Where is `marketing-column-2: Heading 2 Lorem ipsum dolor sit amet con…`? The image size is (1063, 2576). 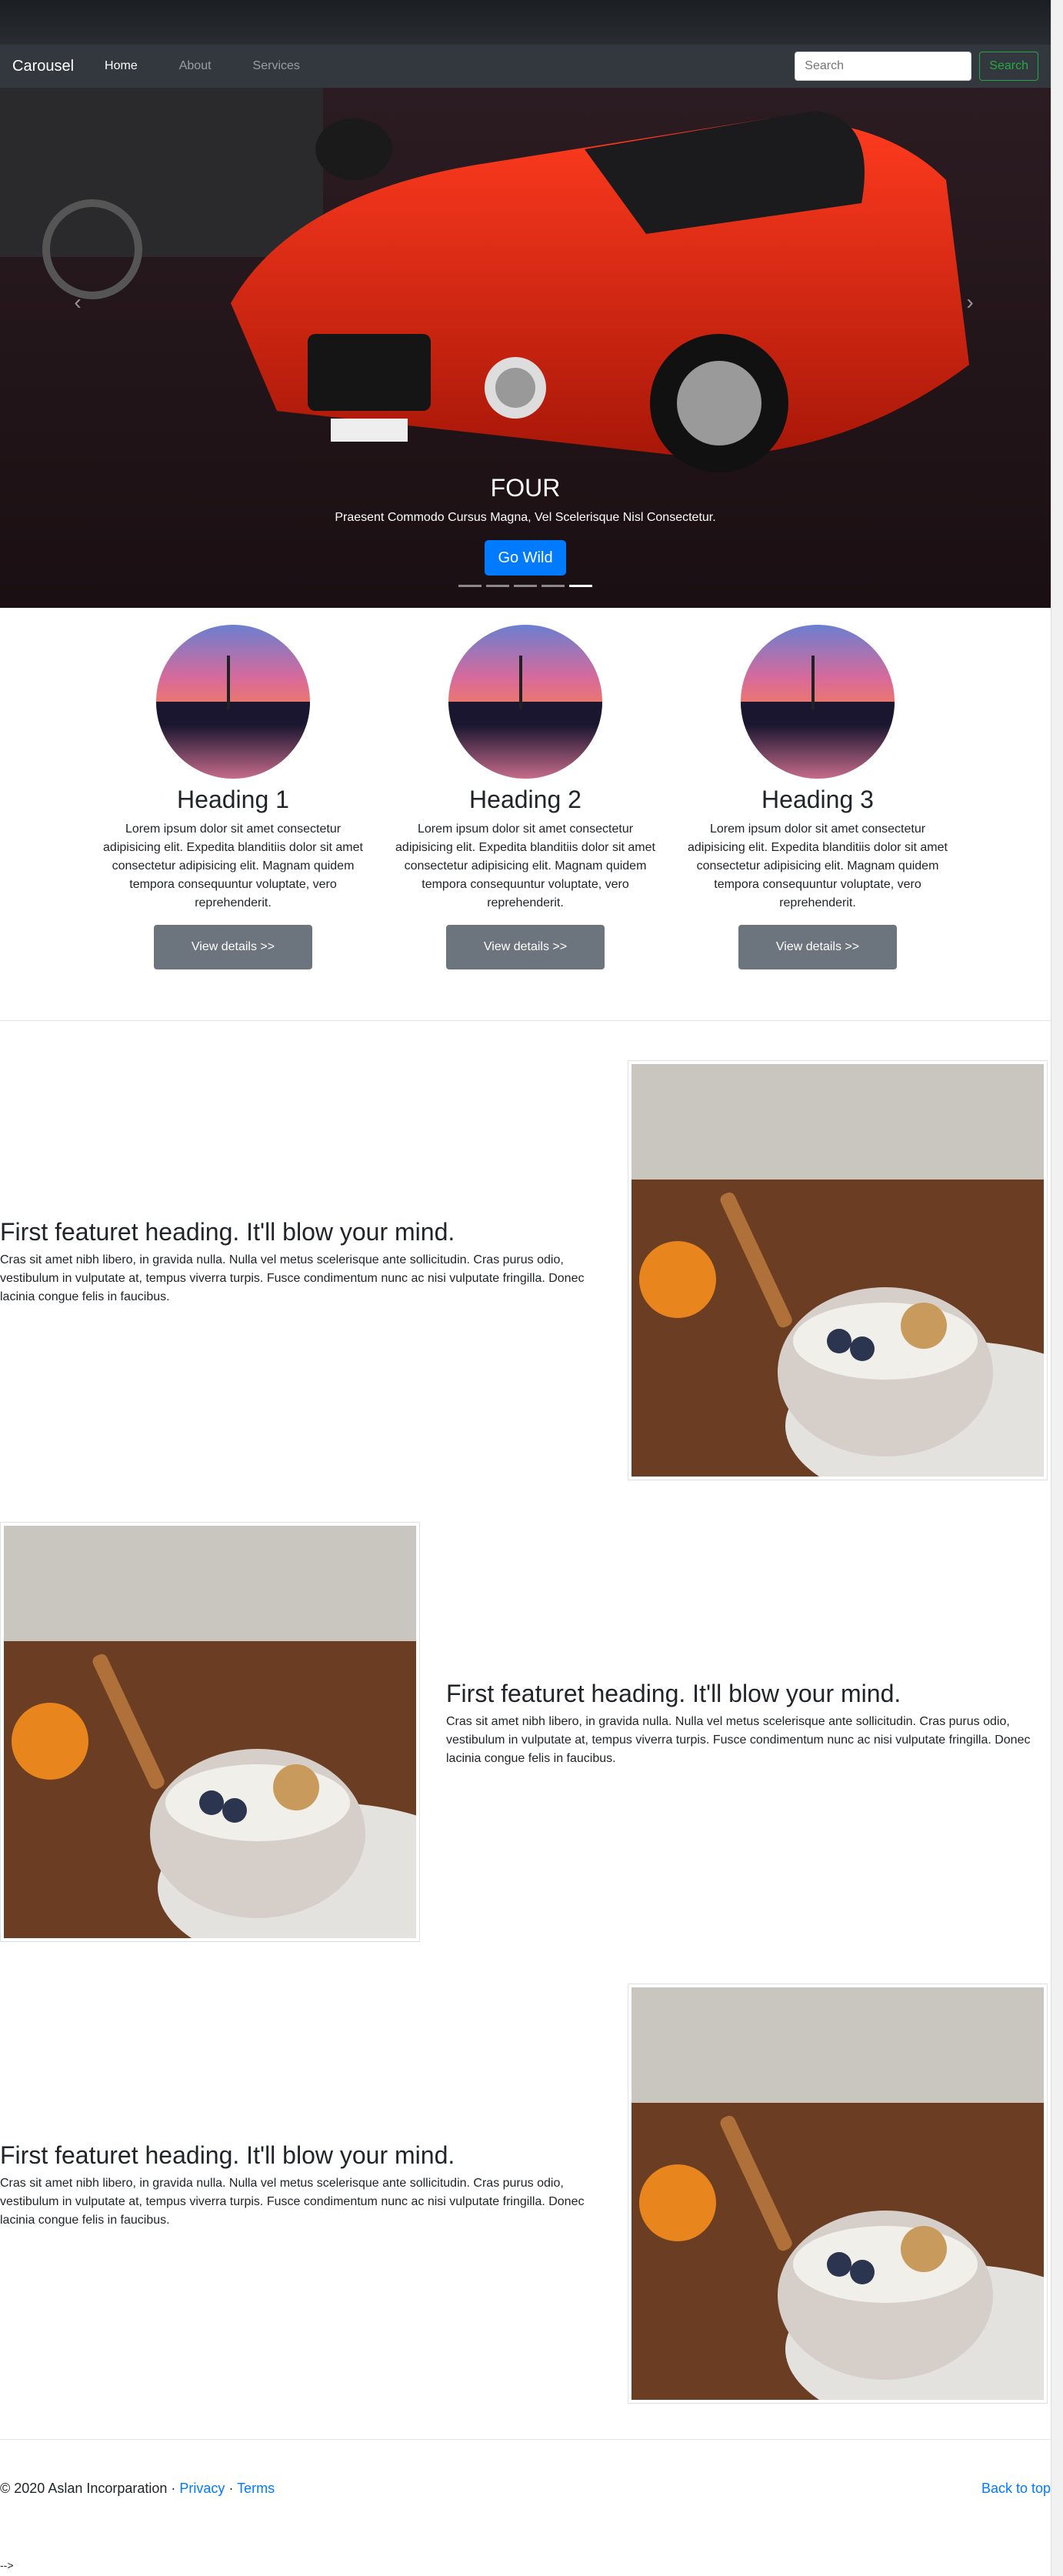
marketing-column-2: Heading 2 Lorem ipsum dolor sit amet con… is located at coordinates (525, 798).